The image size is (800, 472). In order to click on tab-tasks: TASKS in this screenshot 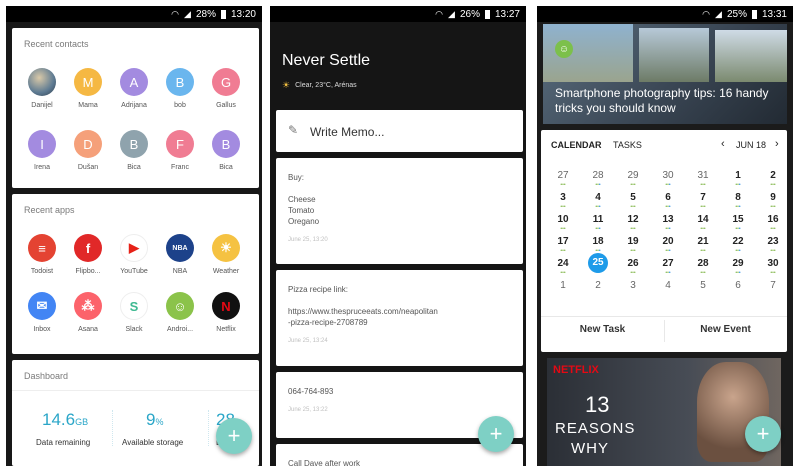, I will do `click(627, 145)`.